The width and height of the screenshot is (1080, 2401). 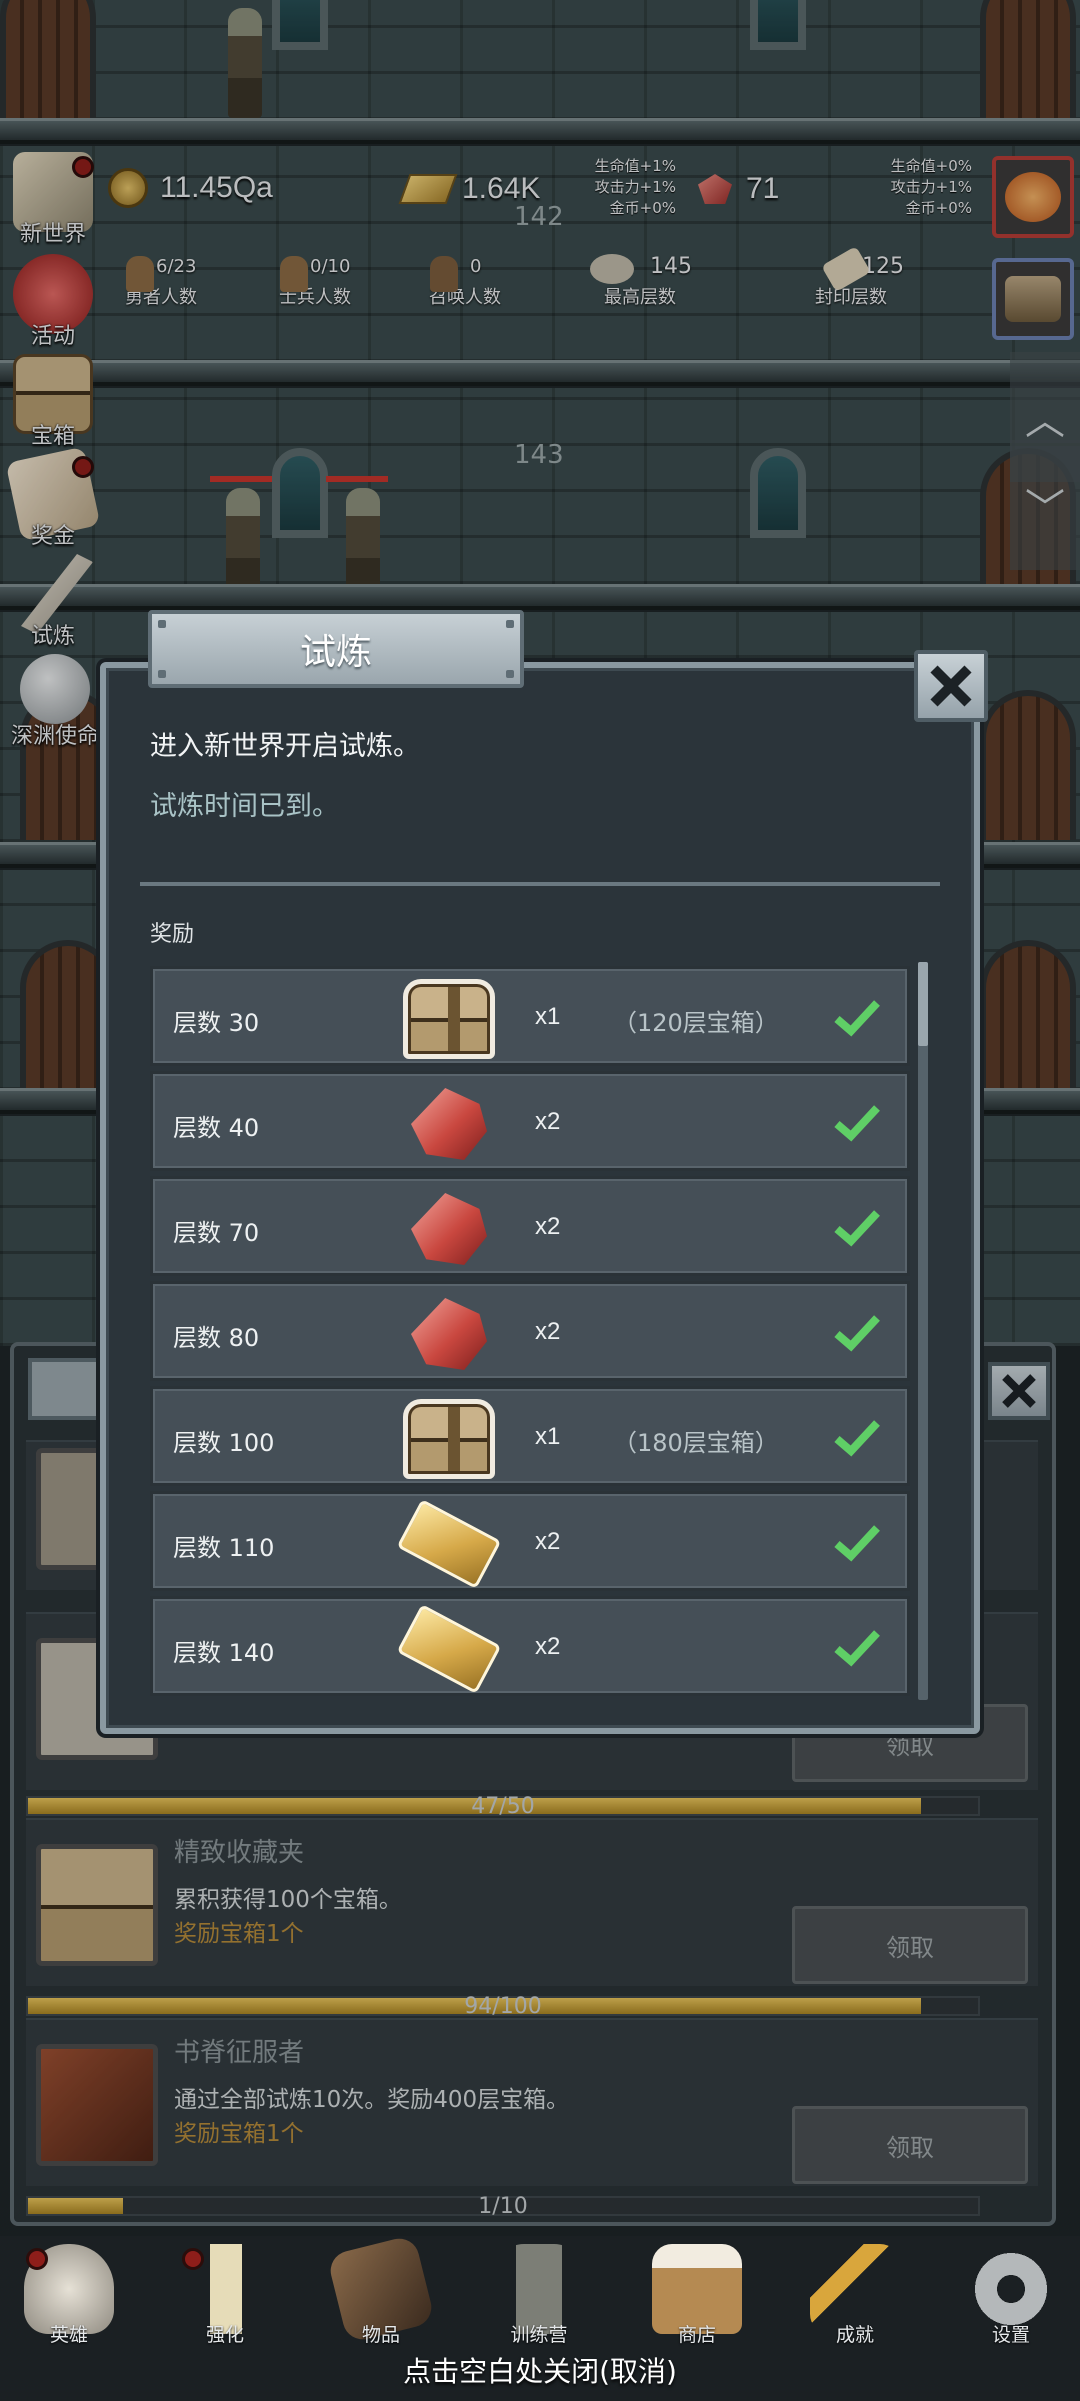 What do you see at coordinates (697, 2295) in the screenshot?
I see `nav-shop: 商店` at bounding box center [697, 2295].